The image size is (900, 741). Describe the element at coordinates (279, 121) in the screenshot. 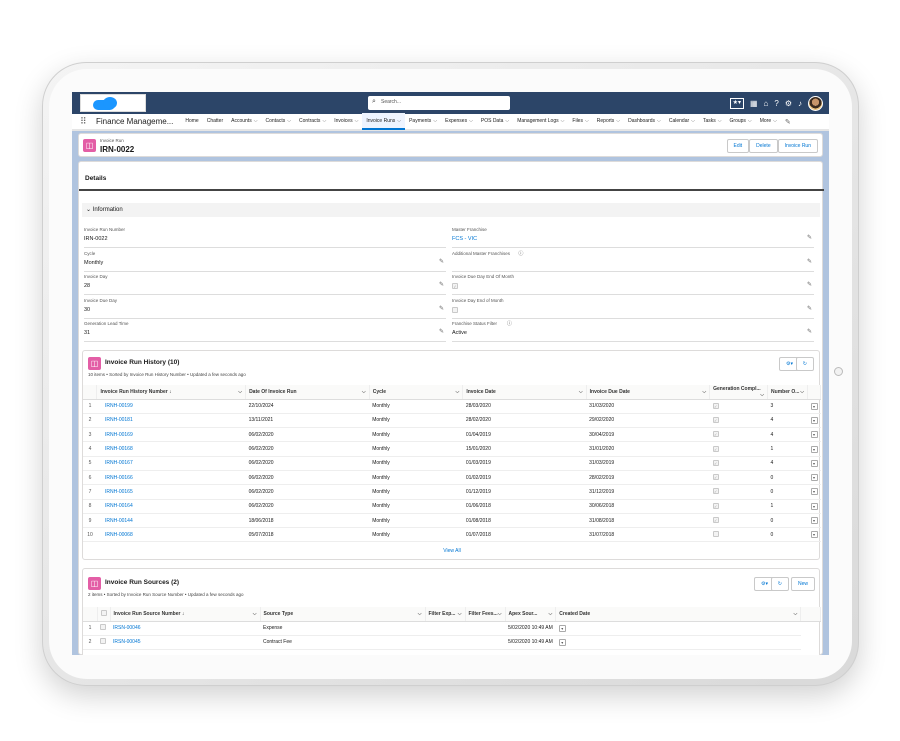

I see `nav-item-contacts: Contacts ⌵` at that location.